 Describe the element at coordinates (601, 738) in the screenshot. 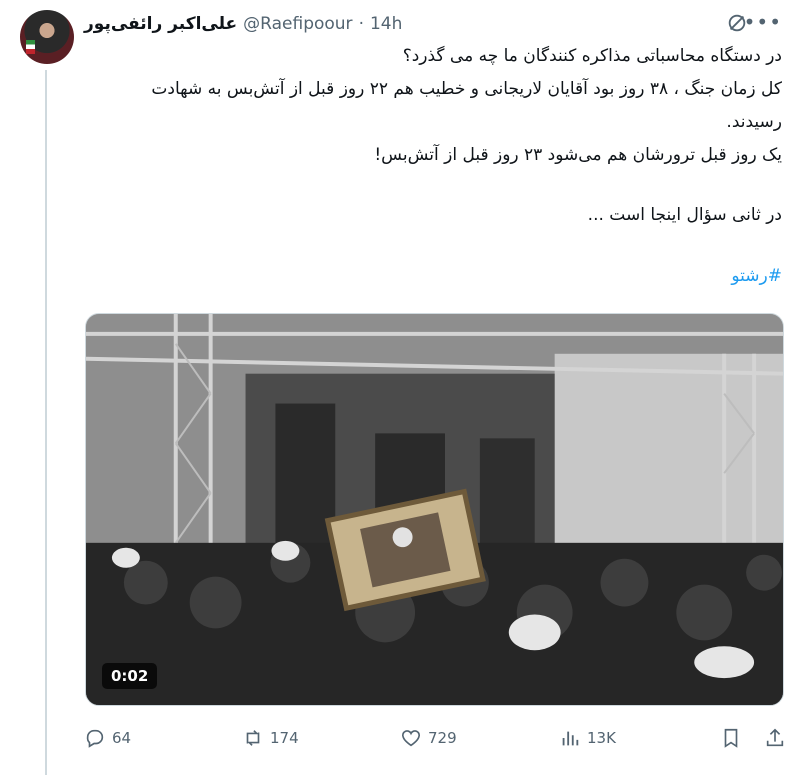

I see `views-count: 13K` at that location.